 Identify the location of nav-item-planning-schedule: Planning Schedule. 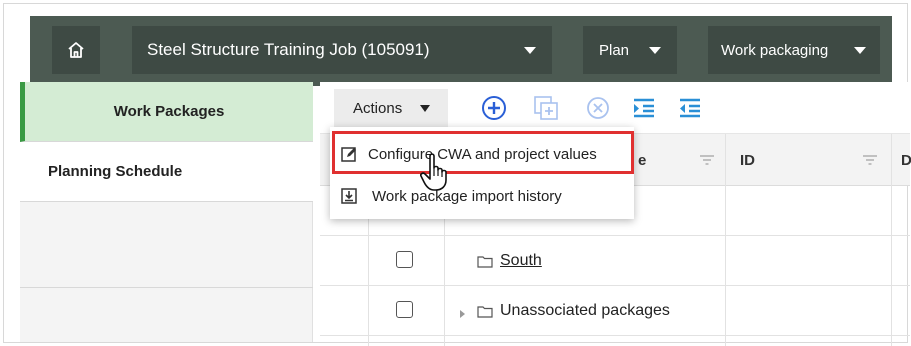
(166, 172).